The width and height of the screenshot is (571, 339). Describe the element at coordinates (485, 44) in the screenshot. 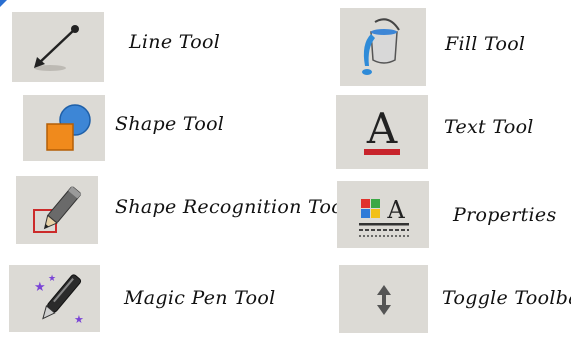

I see `fill-tool-label: Fill Tool` at that location.